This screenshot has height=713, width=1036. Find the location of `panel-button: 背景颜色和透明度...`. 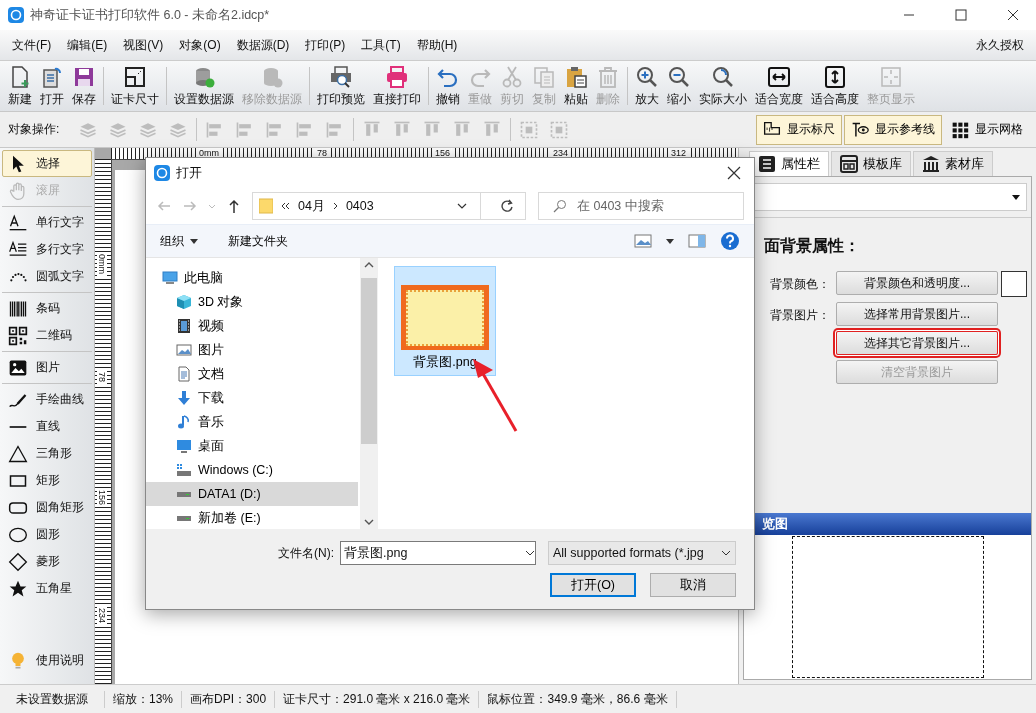

panel-button: 背景颜色和透明度... is located at coordinates (917, 283).